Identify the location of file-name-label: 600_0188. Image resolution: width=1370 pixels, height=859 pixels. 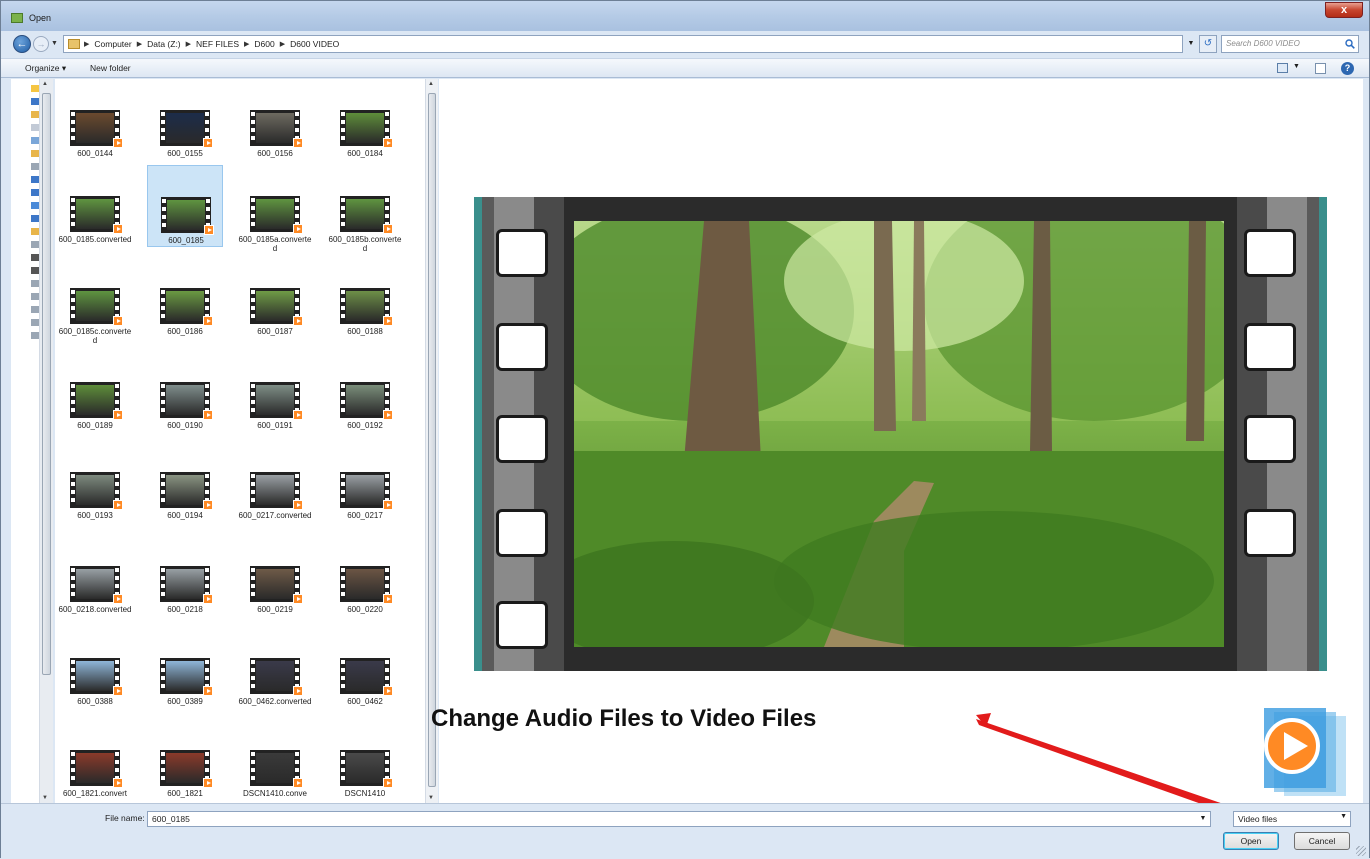
(365, 331).